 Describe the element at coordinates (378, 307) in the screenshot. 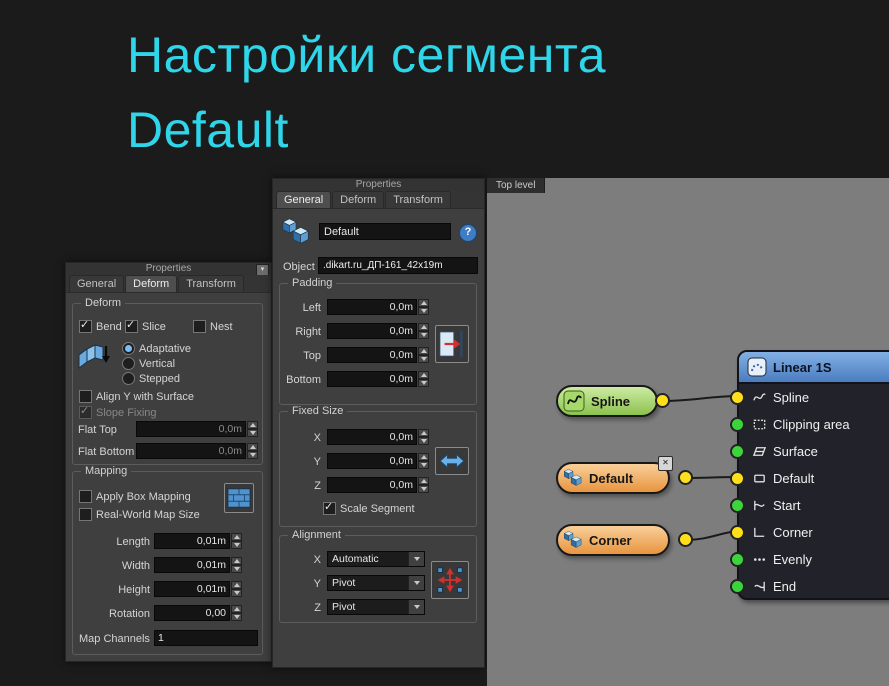

I see `padding-left-field: 0,0m` at that location.